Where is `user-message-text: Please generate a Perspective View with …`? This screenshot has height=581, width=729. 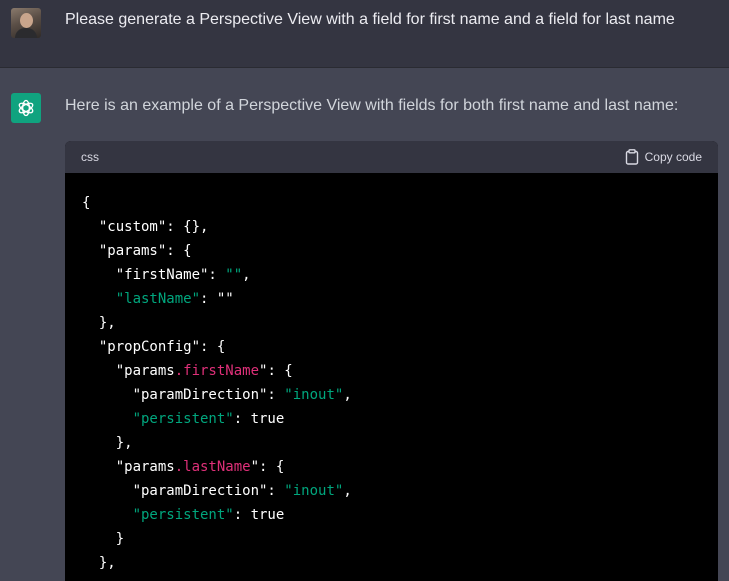 user-message-text: Please generate a Perspective View with … is located at coordinates (370, 19).